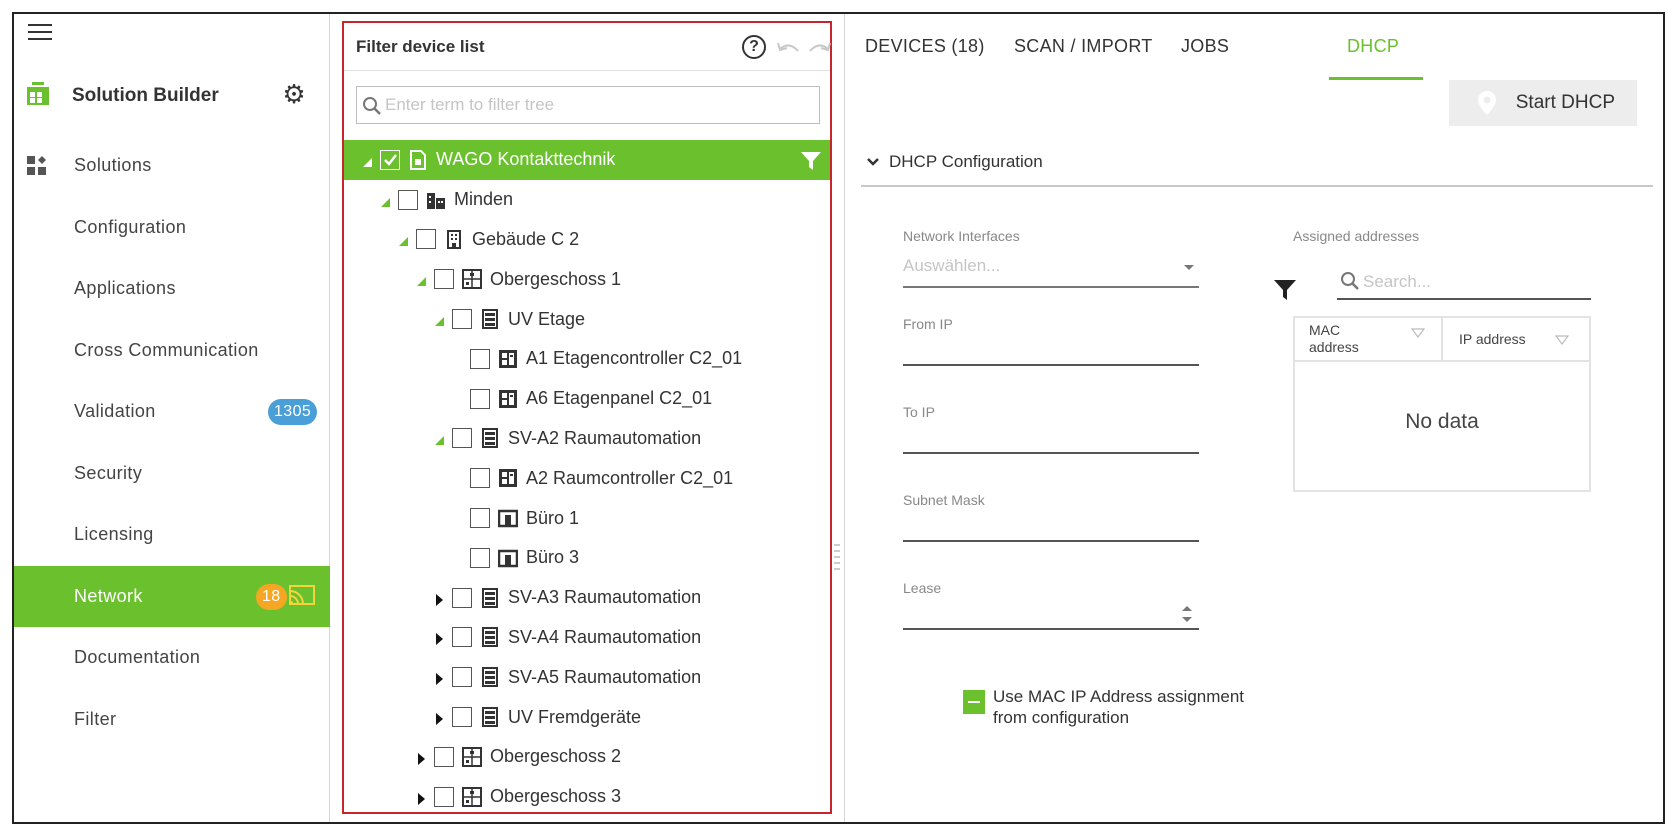 The width and height of the screenshot is (1677, 834). I want to click on tab-jobs: JOBS, so click(1205, 46).